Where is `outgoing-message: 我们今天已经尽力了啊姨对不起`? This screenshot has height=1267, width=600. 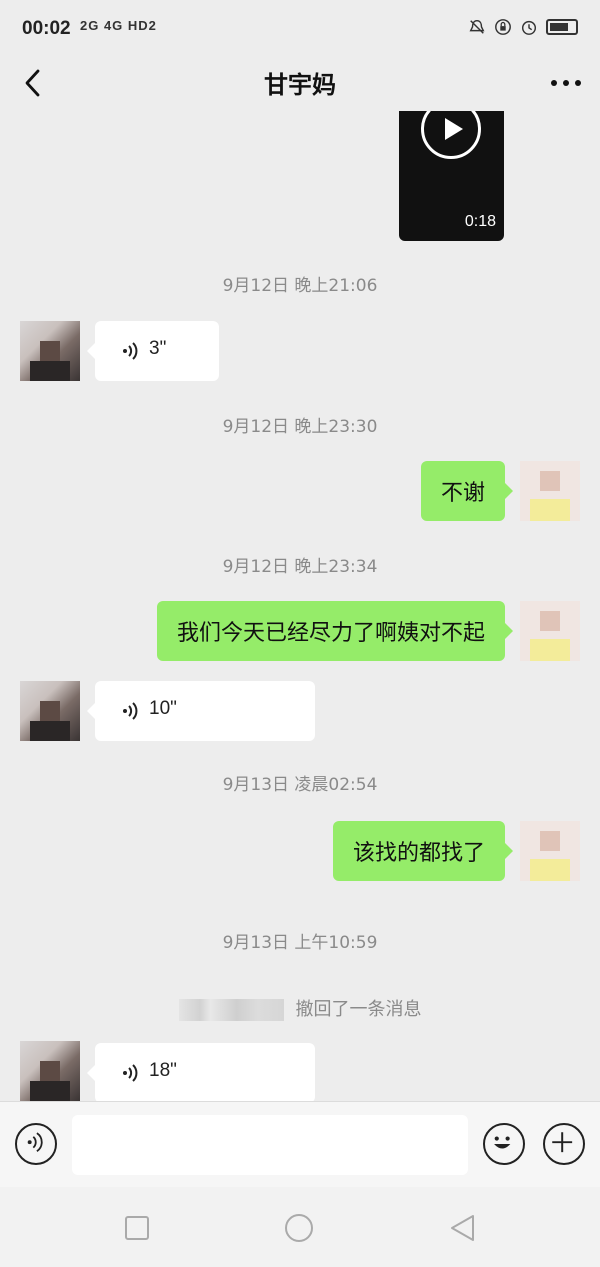
outgoing-message: 我们今天已经尽力了啊姨对不起 is located at coordinates (335, 631).